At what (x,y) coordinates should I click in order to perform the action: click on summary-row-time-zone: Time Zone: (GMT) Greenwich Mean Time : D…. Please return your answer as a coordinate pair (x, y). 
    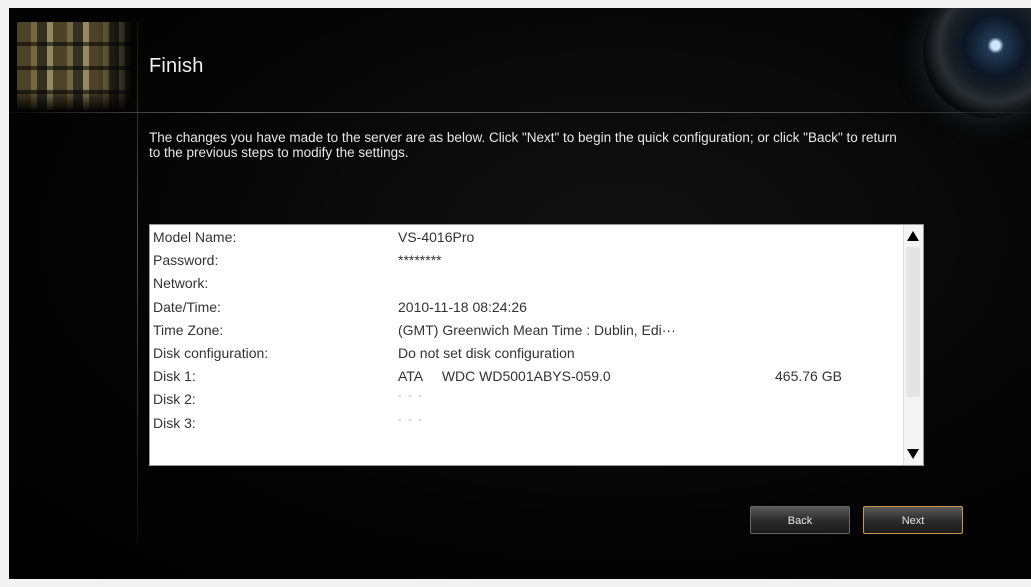
    Looking at the image, I should click on (526, 329).